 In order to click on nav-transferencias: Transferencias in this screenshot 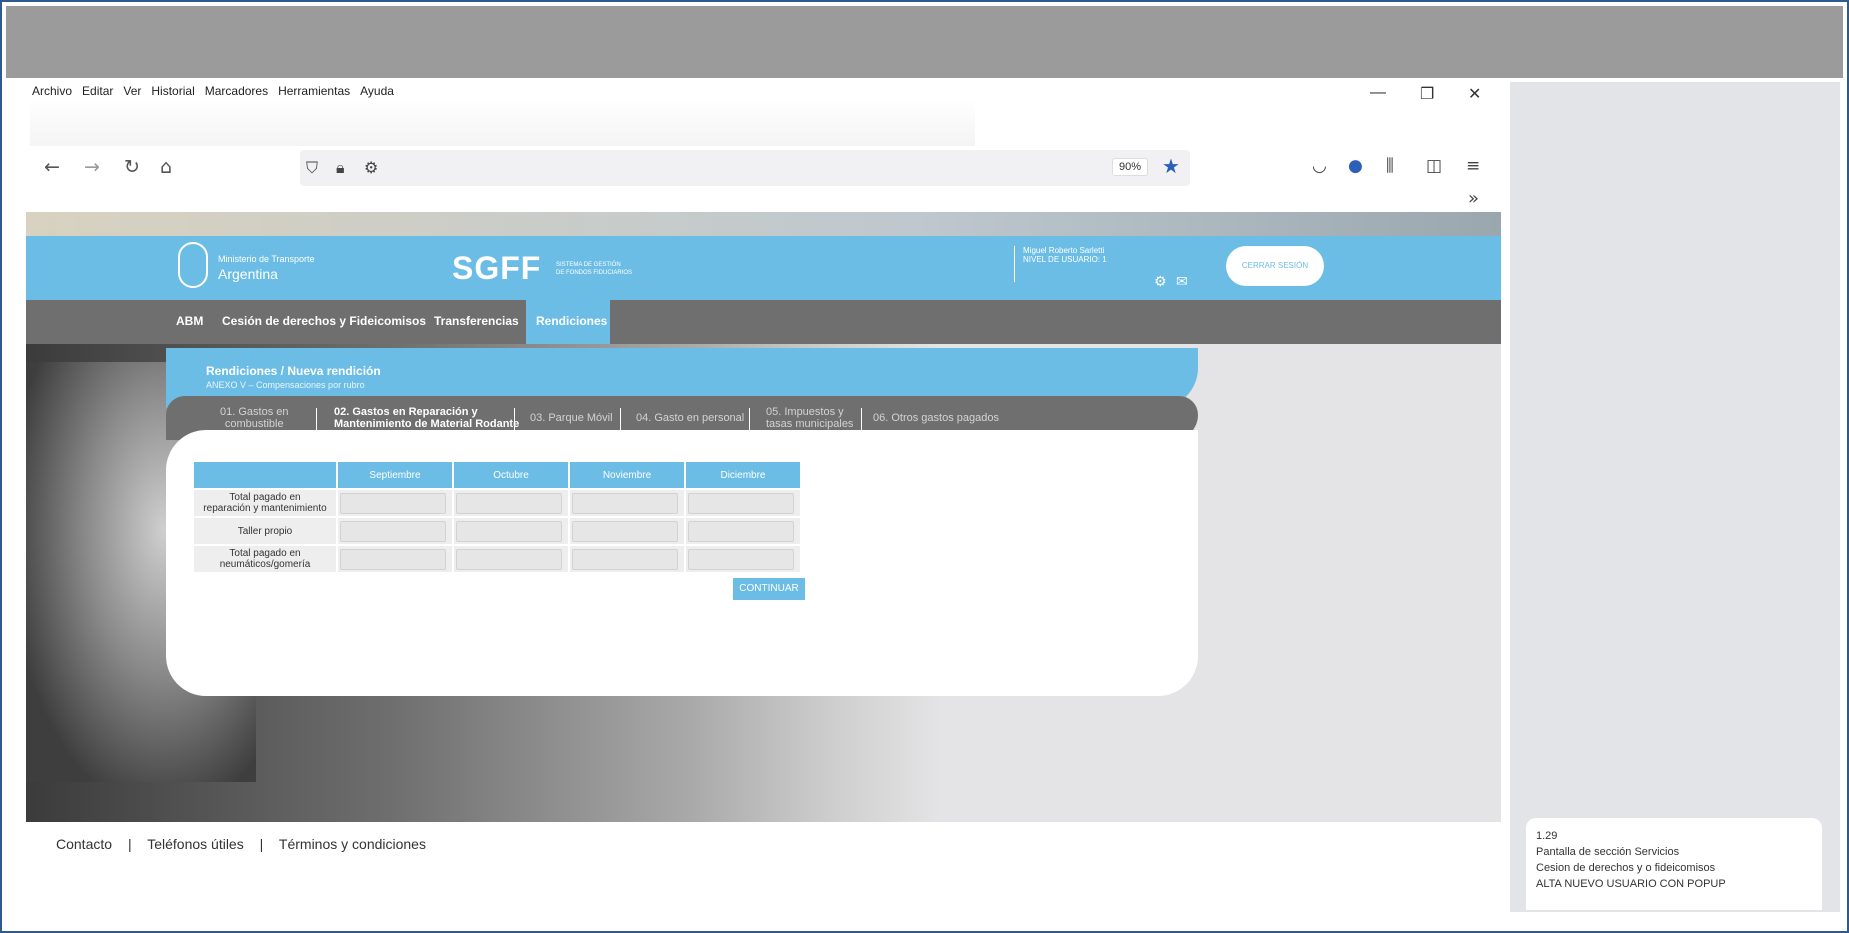, I will do `click(476, 321)`.